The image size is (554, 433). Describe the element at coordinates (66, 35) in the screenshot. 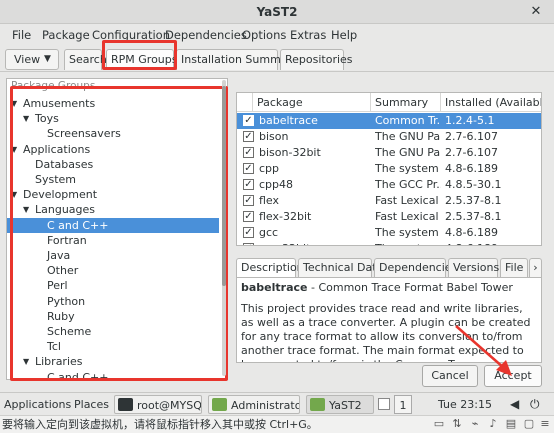

I see `menu-package: Package` at that location.